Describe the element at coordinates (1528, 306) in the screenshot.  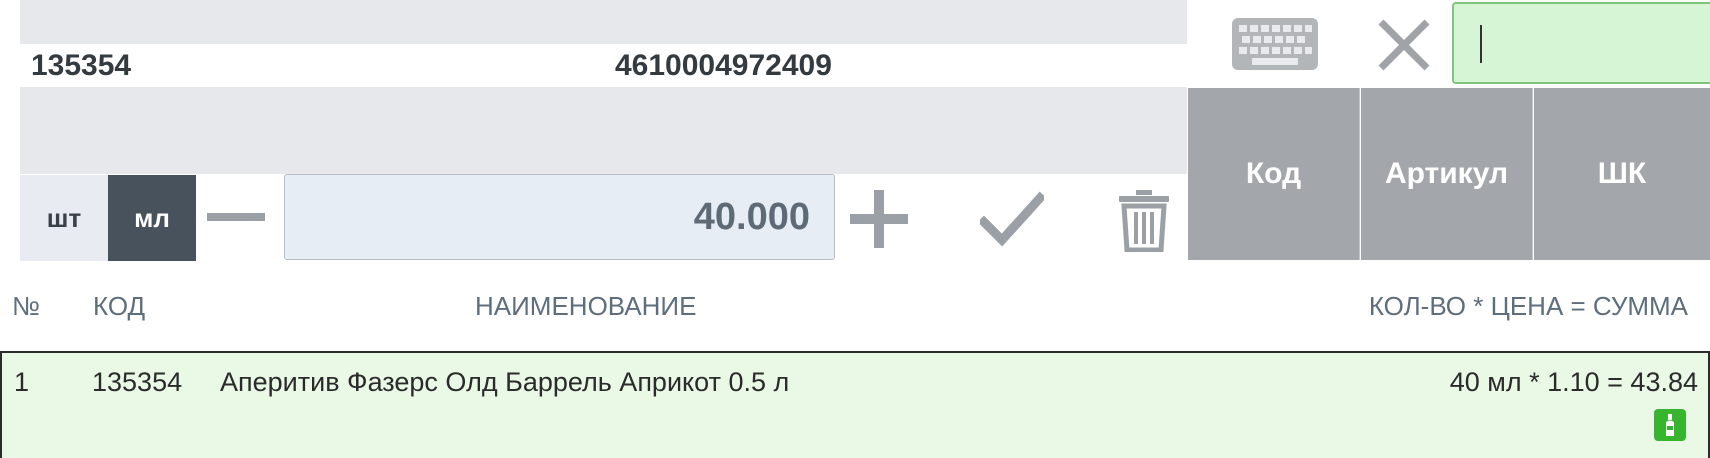
I see `column-header-qty-price-sum: КОЛ-ВО * ЦЕНА = СУММА` at that location.